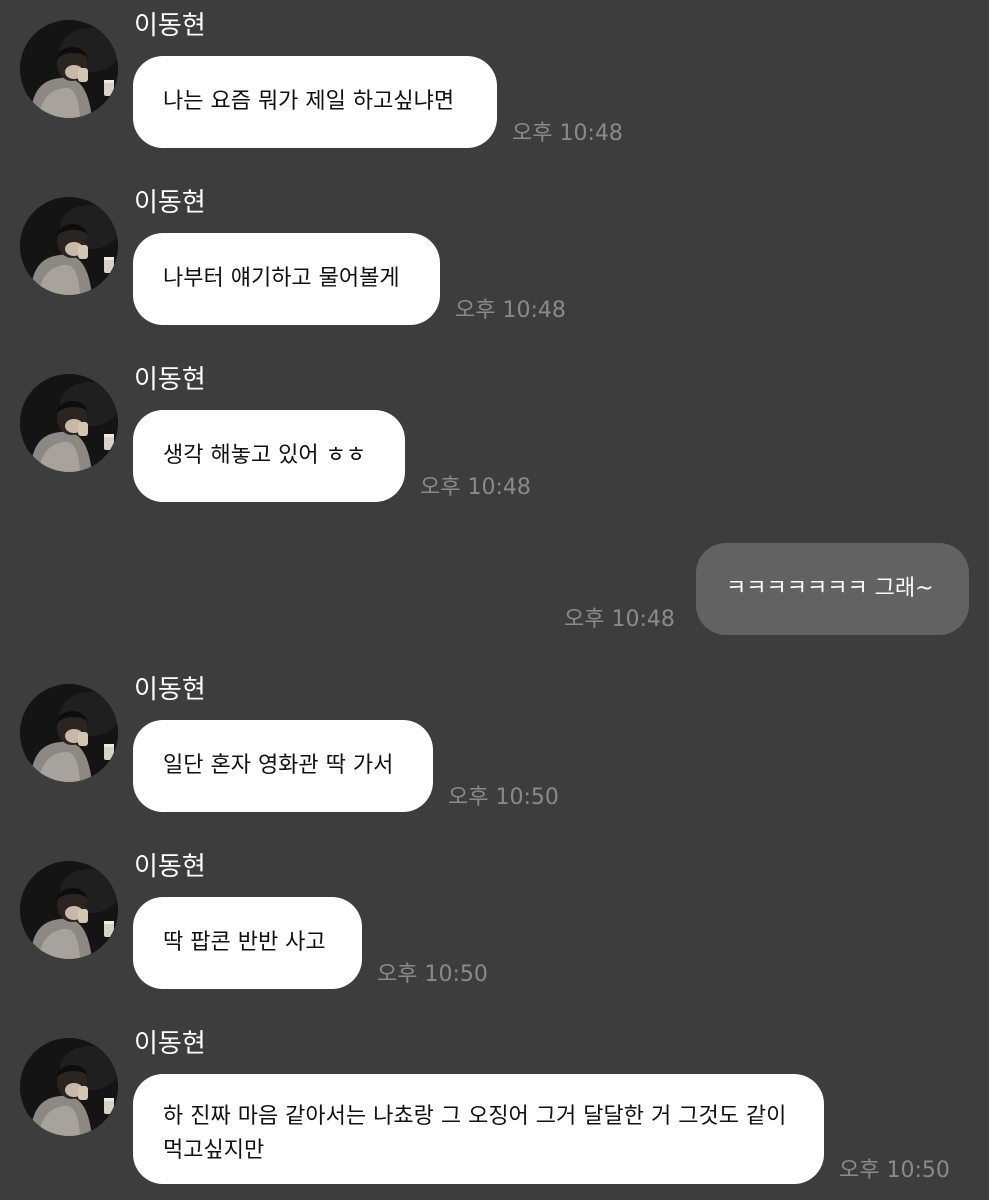 The height and width of the screenshot is (1200, 989). I want to click on message-bubble: 나는 요즘 뭐가 제일 하고싶냐면, so click(315, 102).